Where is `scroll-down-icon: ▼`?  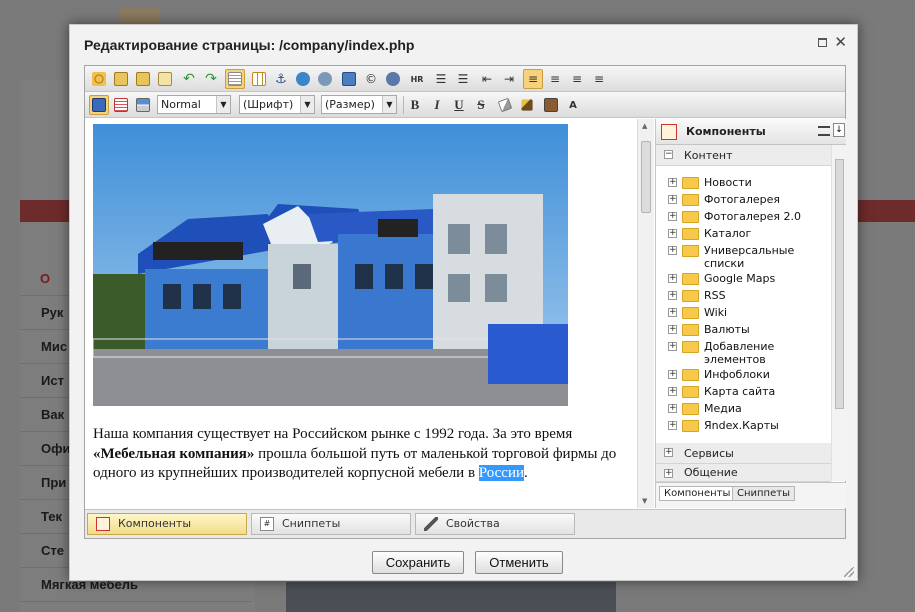 scroll-down-icon: ▼ is located at coordinates (644, 501).